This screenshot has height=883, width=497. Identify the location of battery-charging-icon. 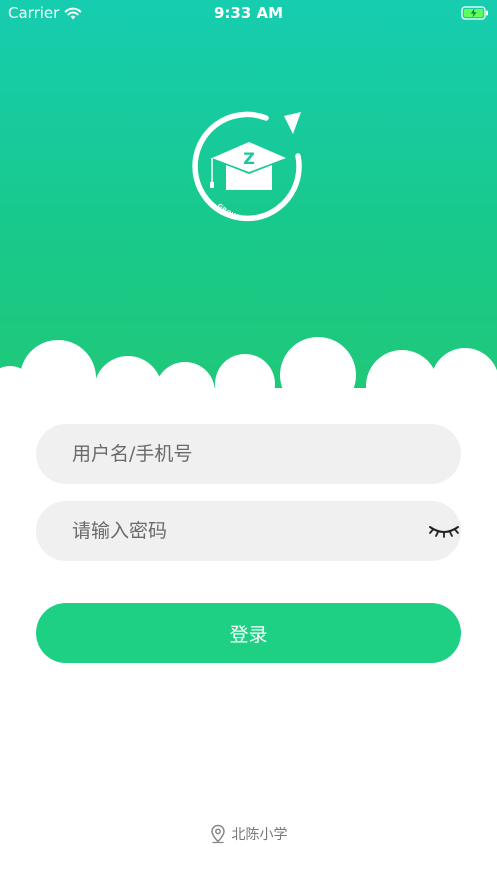
(475, 15).